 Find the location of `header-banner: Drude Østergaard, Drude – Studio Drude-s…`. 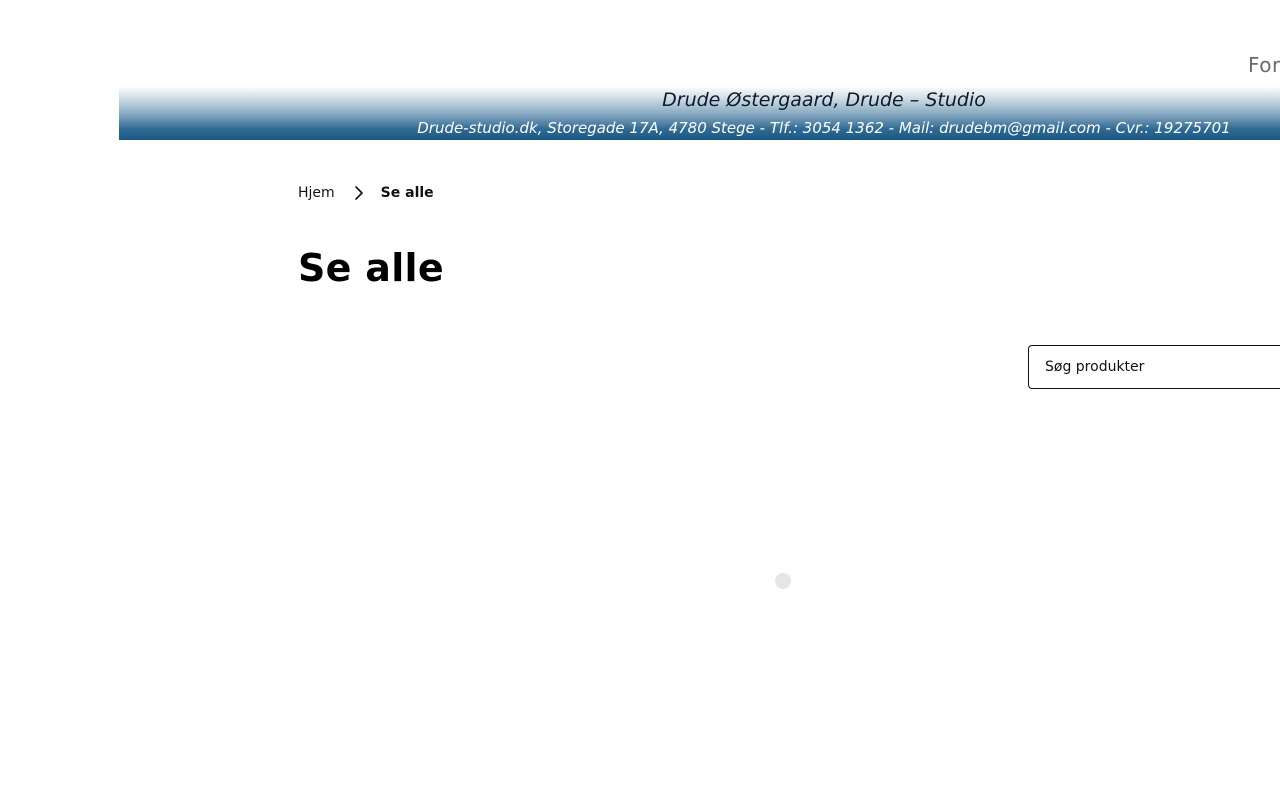

header-banner: Drude Østergaard, Drude – Studio Drude-s… is located at coordinates (699, 113).